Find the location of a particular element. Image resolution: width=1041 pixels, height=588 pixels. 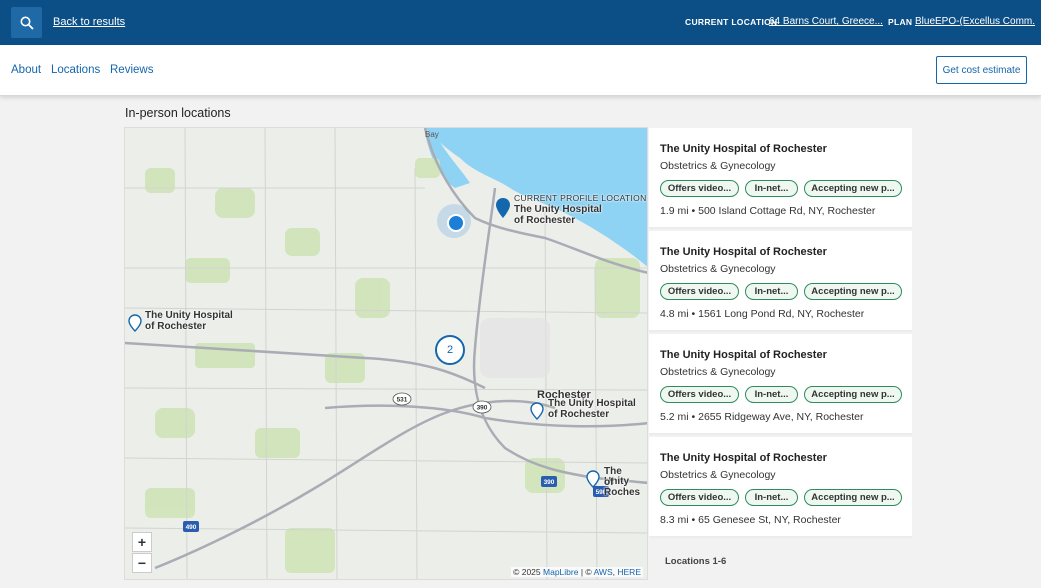

cluster-marker: 2 is located at coordinates (450, 350).